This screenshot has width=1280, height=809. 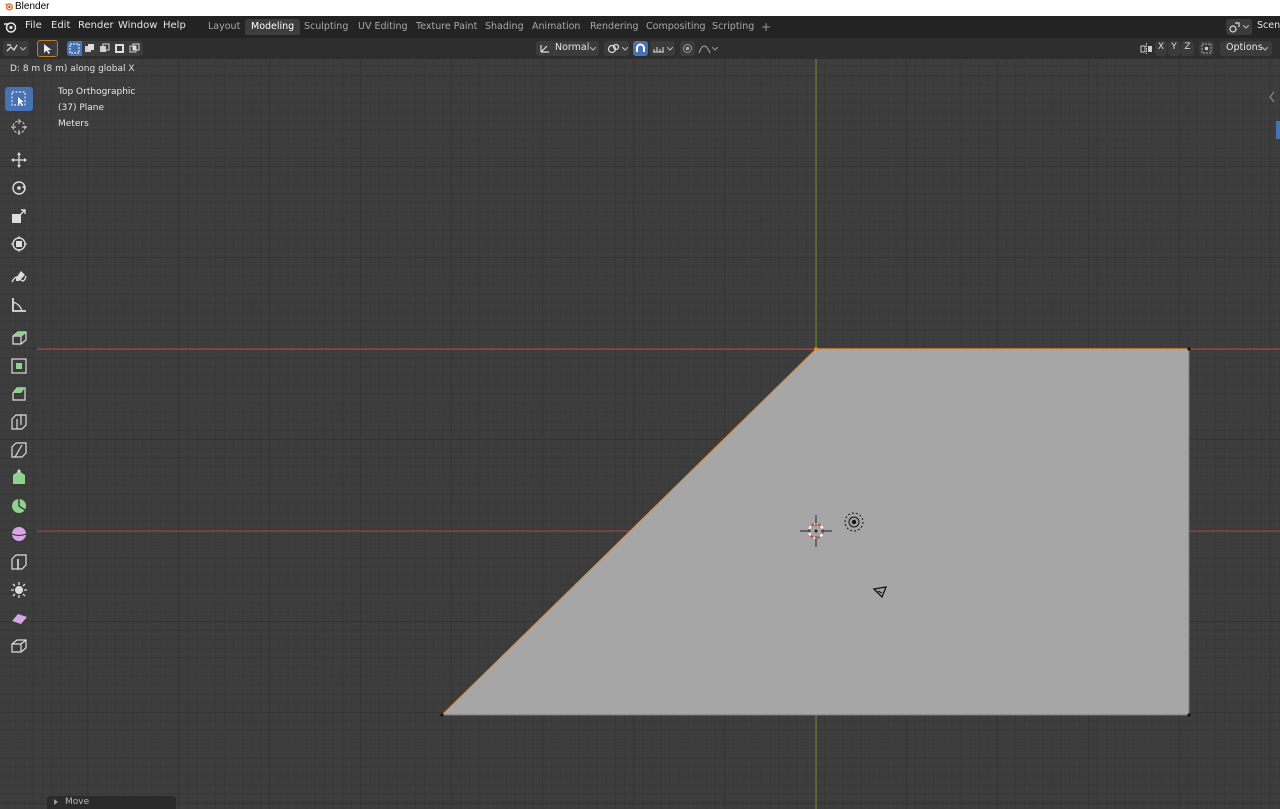 What do you see at coordinates (273, 27) in the screenshot?
I see `tab-modeling: Modeling` at bounding box center [273, 27].